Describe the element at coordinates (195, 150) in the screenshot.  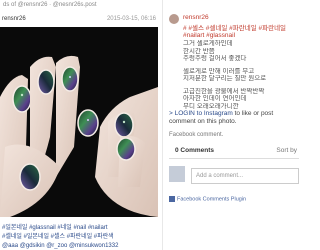
I see `comments-count: 0 Comments` at that location.